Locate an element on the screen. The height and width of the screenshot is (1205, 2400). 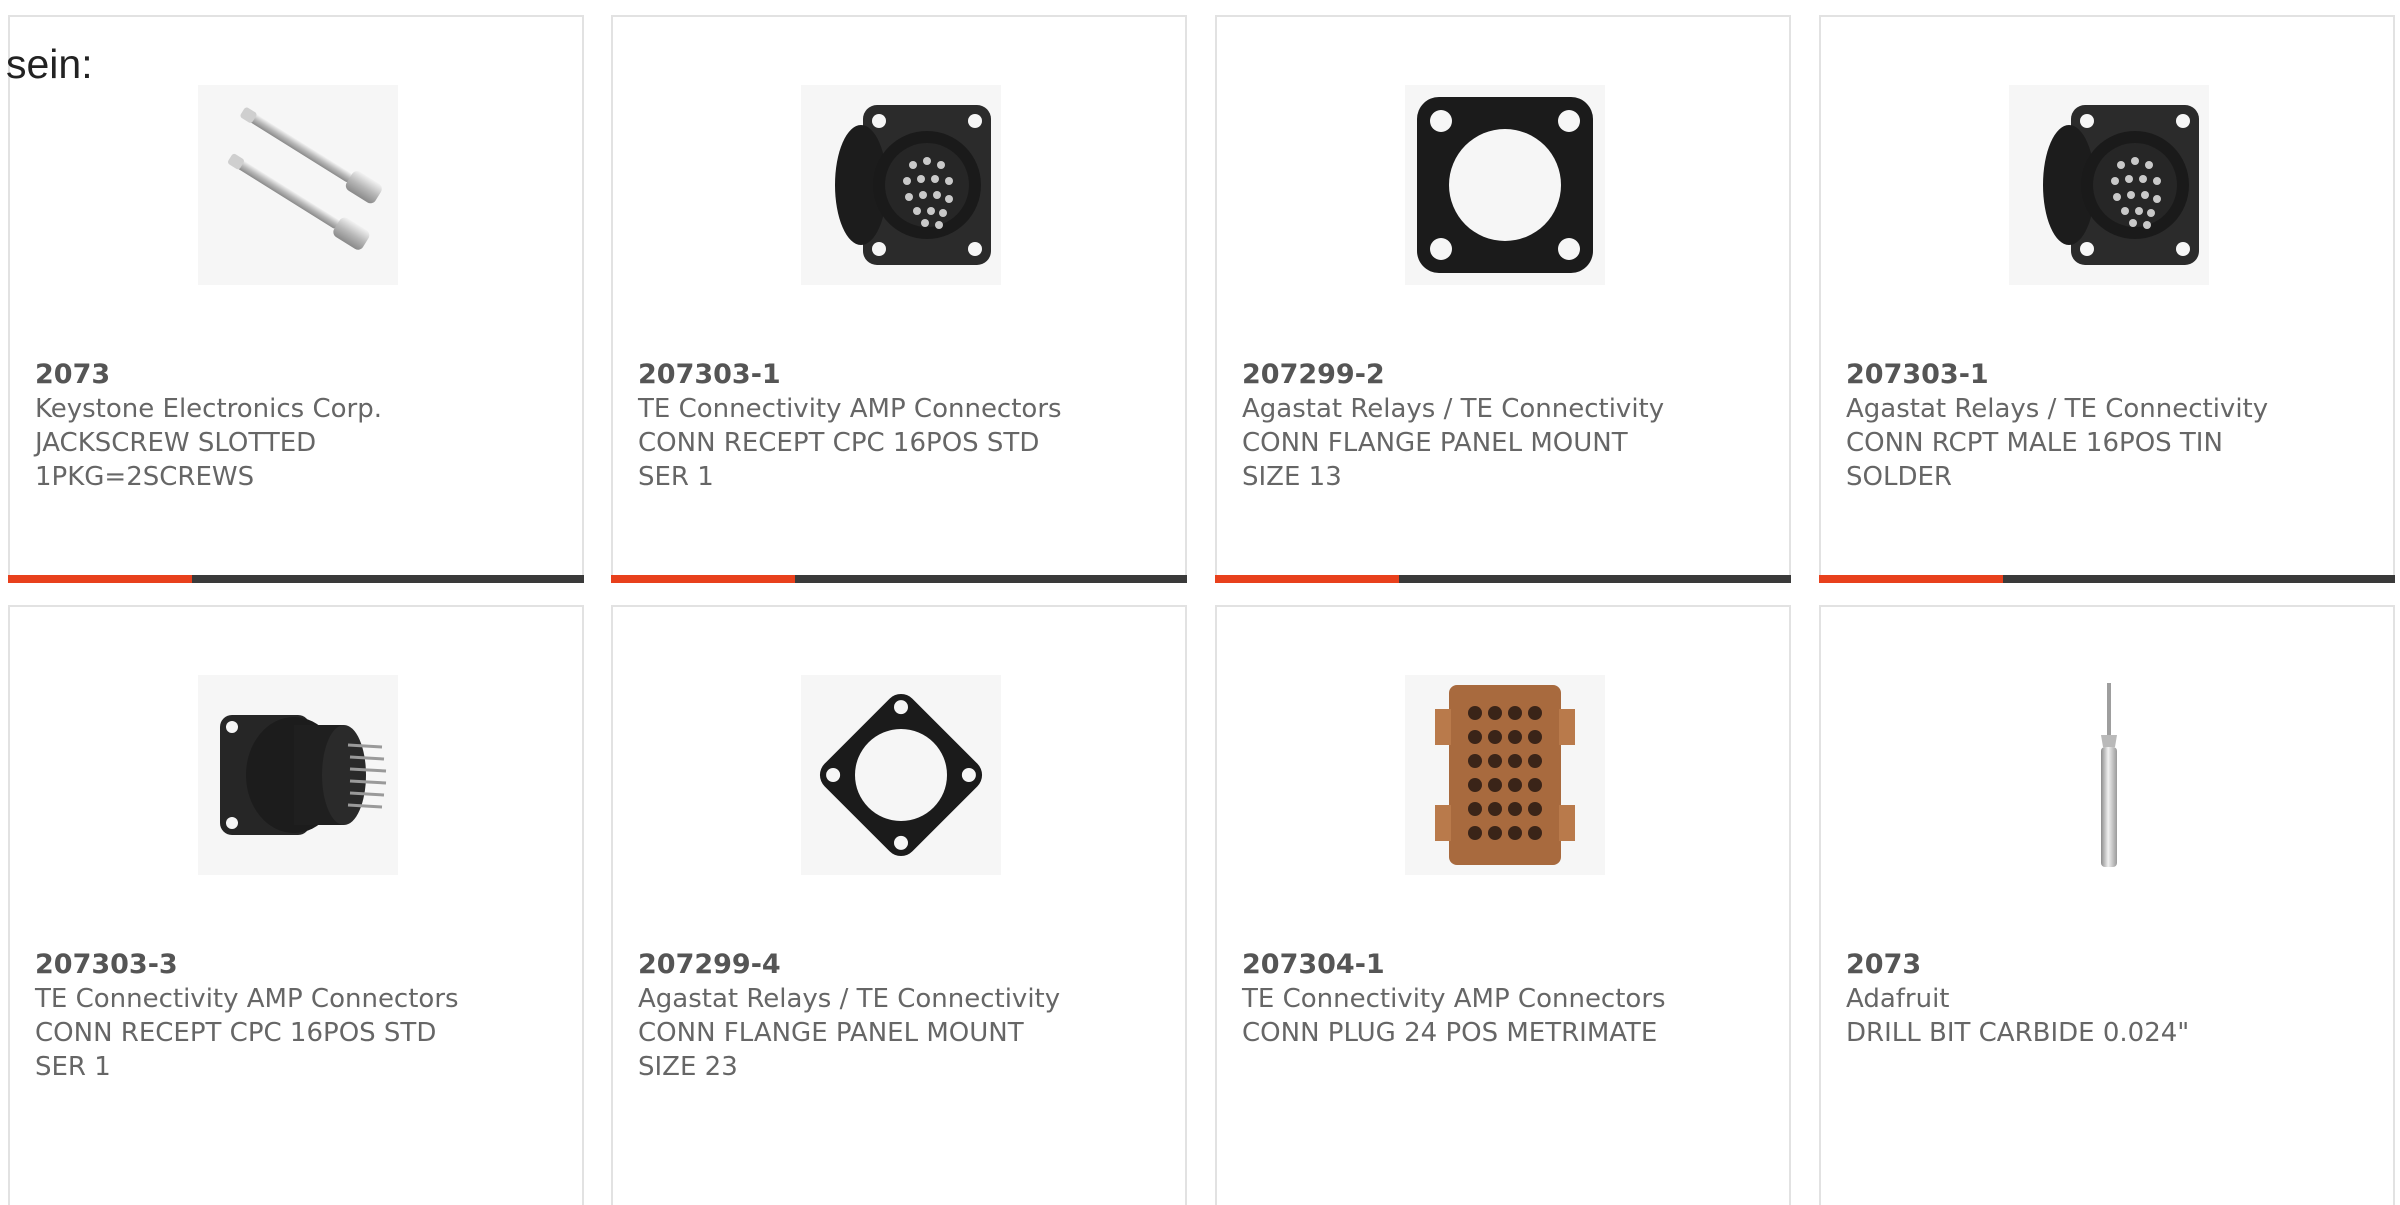
part-number: 207304-1 is located at coordinates (1505, 965).